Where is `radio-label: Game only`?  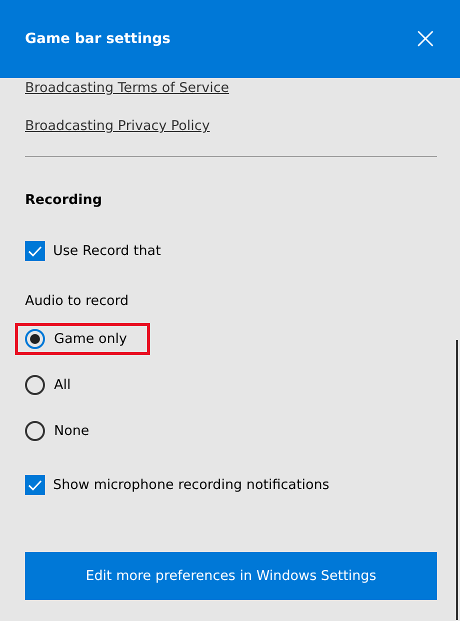 radio-label: Game only is located at coordinates (91, 339).